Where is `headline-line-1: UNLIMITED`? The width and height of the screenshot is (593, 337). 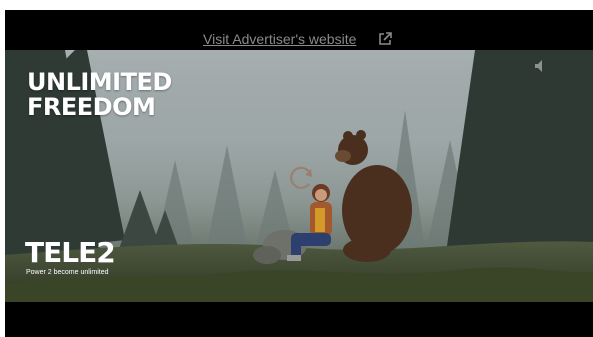
headline-line-1: UNLIMITED is located at coordinates (99, 82).